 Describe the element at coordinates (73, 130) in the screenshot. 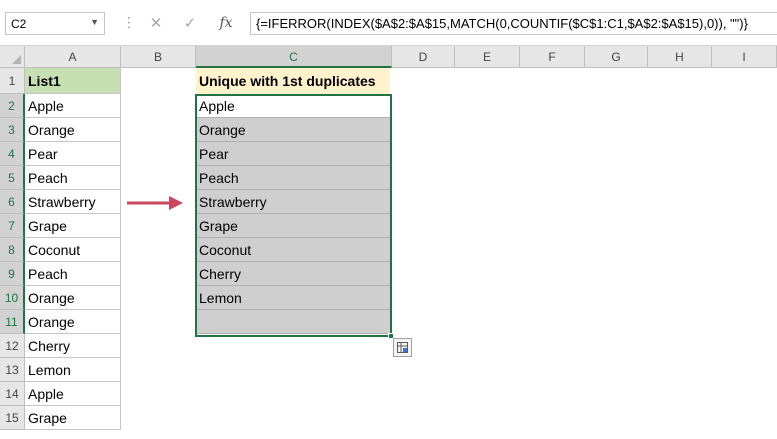

I see `cell-a3: Orange` at that location.